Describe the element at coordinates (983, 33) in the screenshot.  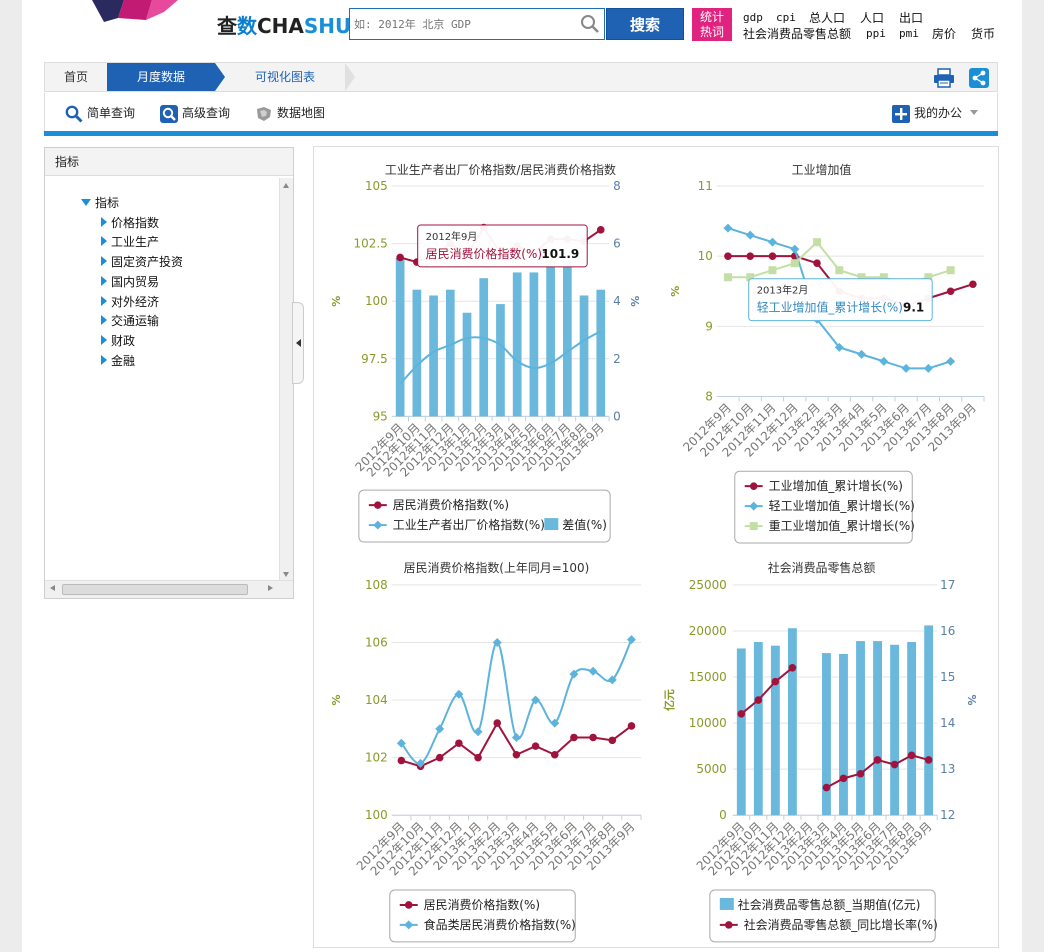
I see `hotword-currency: 货币` at that location.